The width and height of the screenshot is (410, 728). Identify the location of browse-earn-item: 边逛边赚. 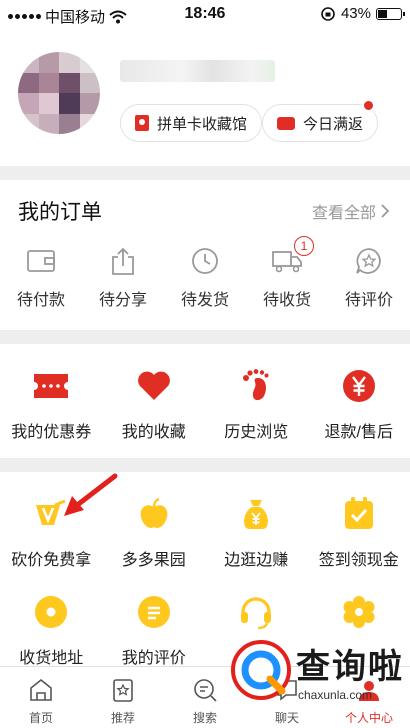
(256, 532).